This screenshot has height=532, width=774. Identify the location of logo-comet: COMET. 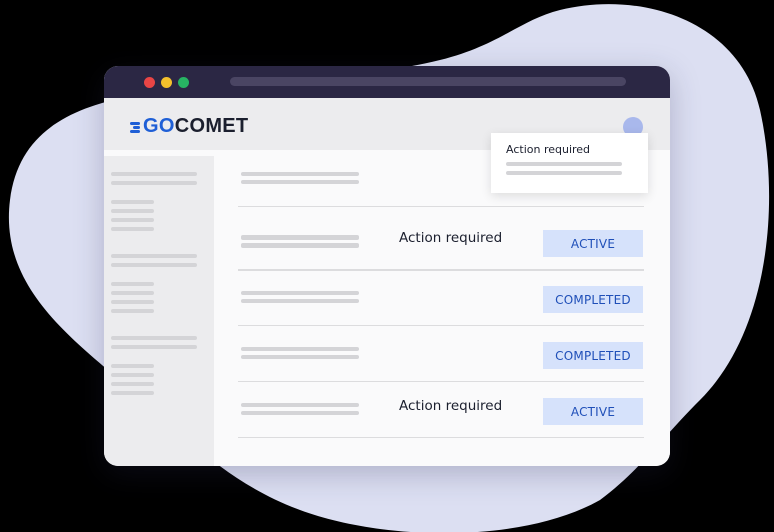
(211, 126).